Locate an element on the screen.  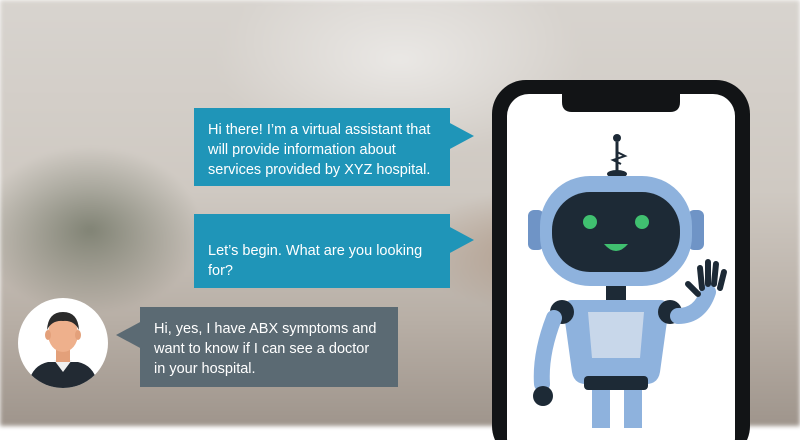
bot-message-2: Let’s begin. What are you looking for? is located at coordinates (334, 251).